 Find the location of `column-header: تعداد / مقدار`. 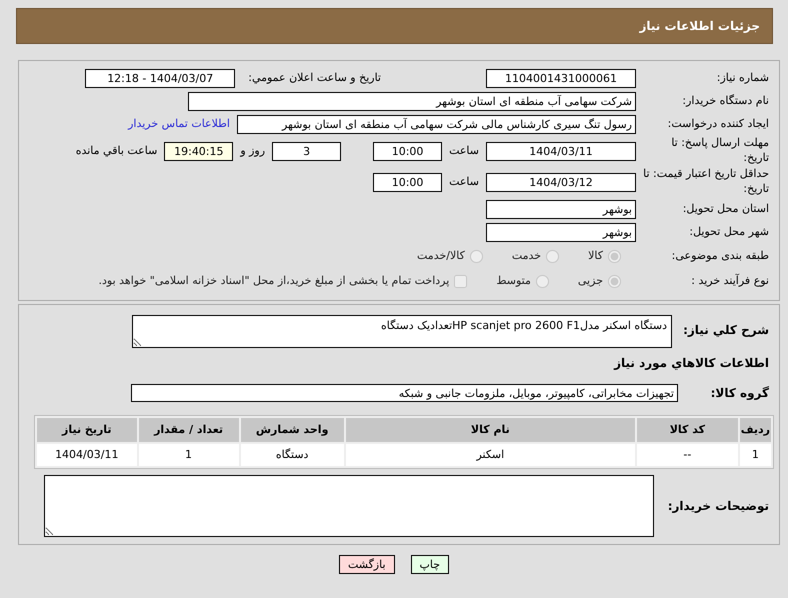

column-header: تعداد / مقدار is located at coordinates (188, 430).